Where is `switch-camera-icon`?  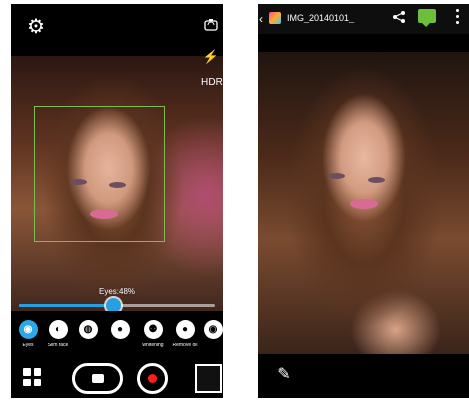 switch-camera-icon is located at coordinates (211, 25).